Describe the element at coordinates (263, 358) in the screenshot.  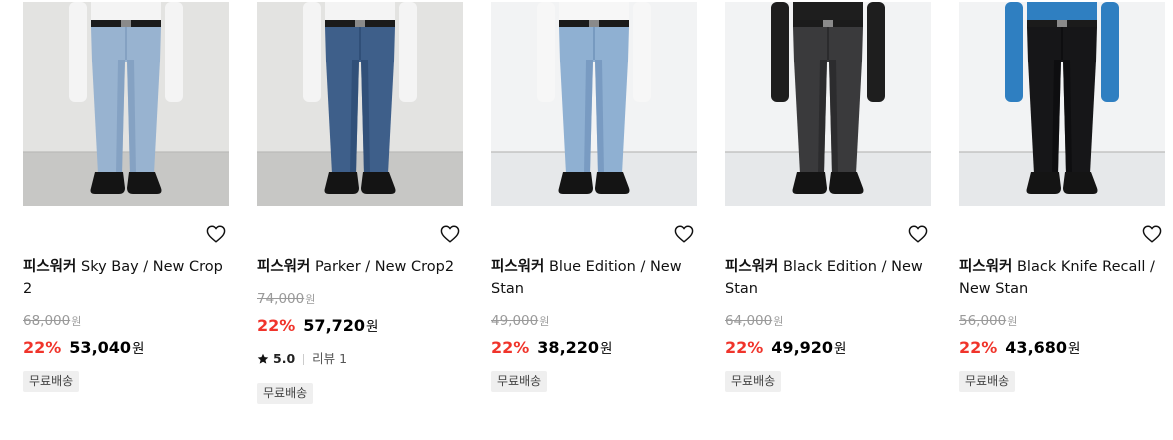
I see `star-icon` at that location.